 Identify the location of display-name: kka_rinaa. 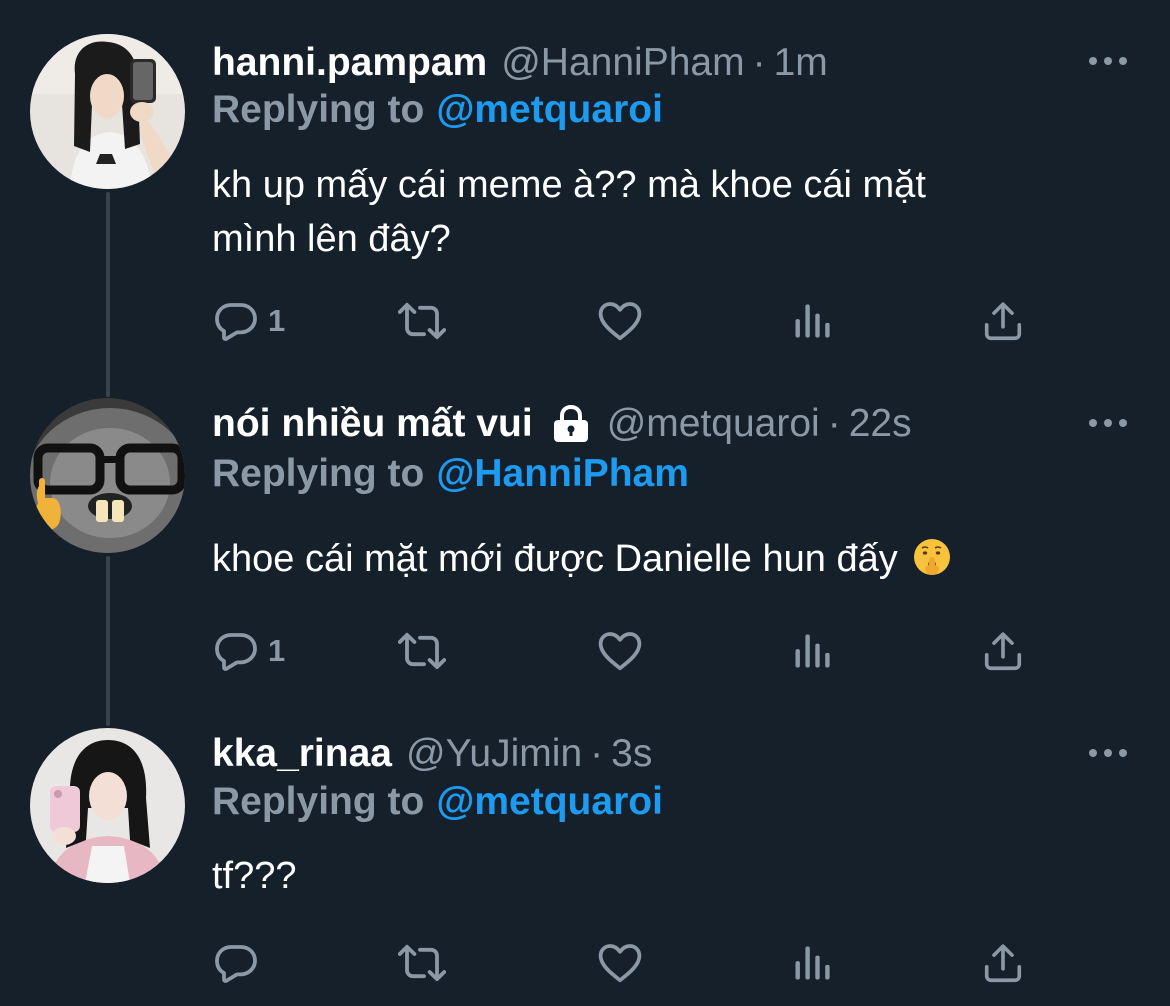
(302, 754).